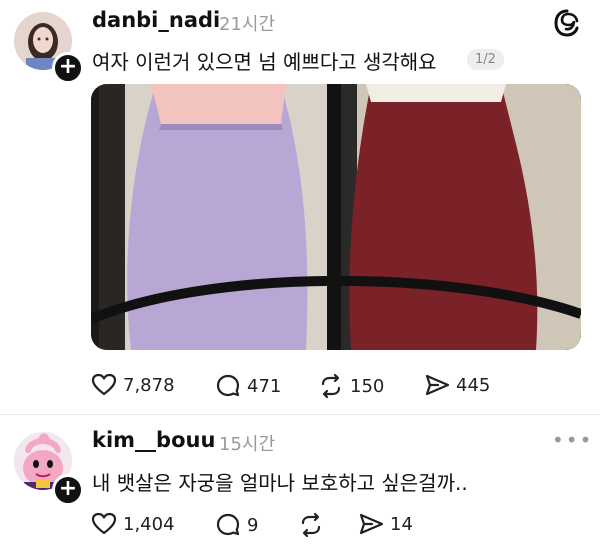 Image resolution: width=600 pixels, height=551 pixels. Describe the element at coordinates (367, 386) in the screenshot. I see `repost-count: 150` at that location.